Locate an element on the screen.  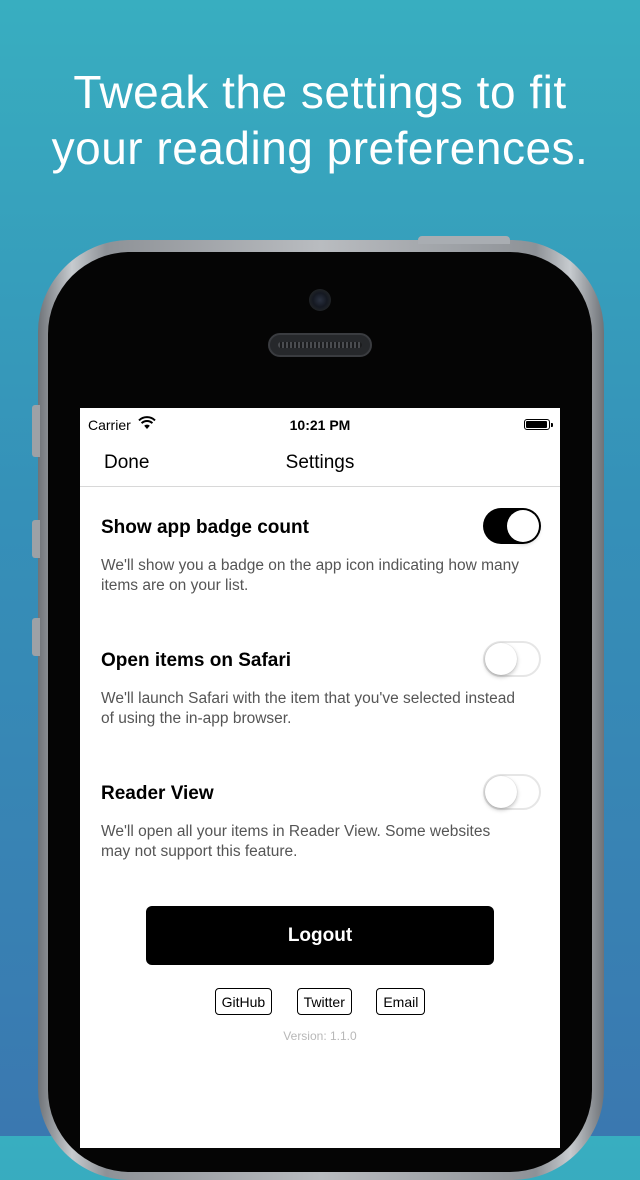
status-bar: Carrier 10:21 PM is located at coordinates (320, 425).